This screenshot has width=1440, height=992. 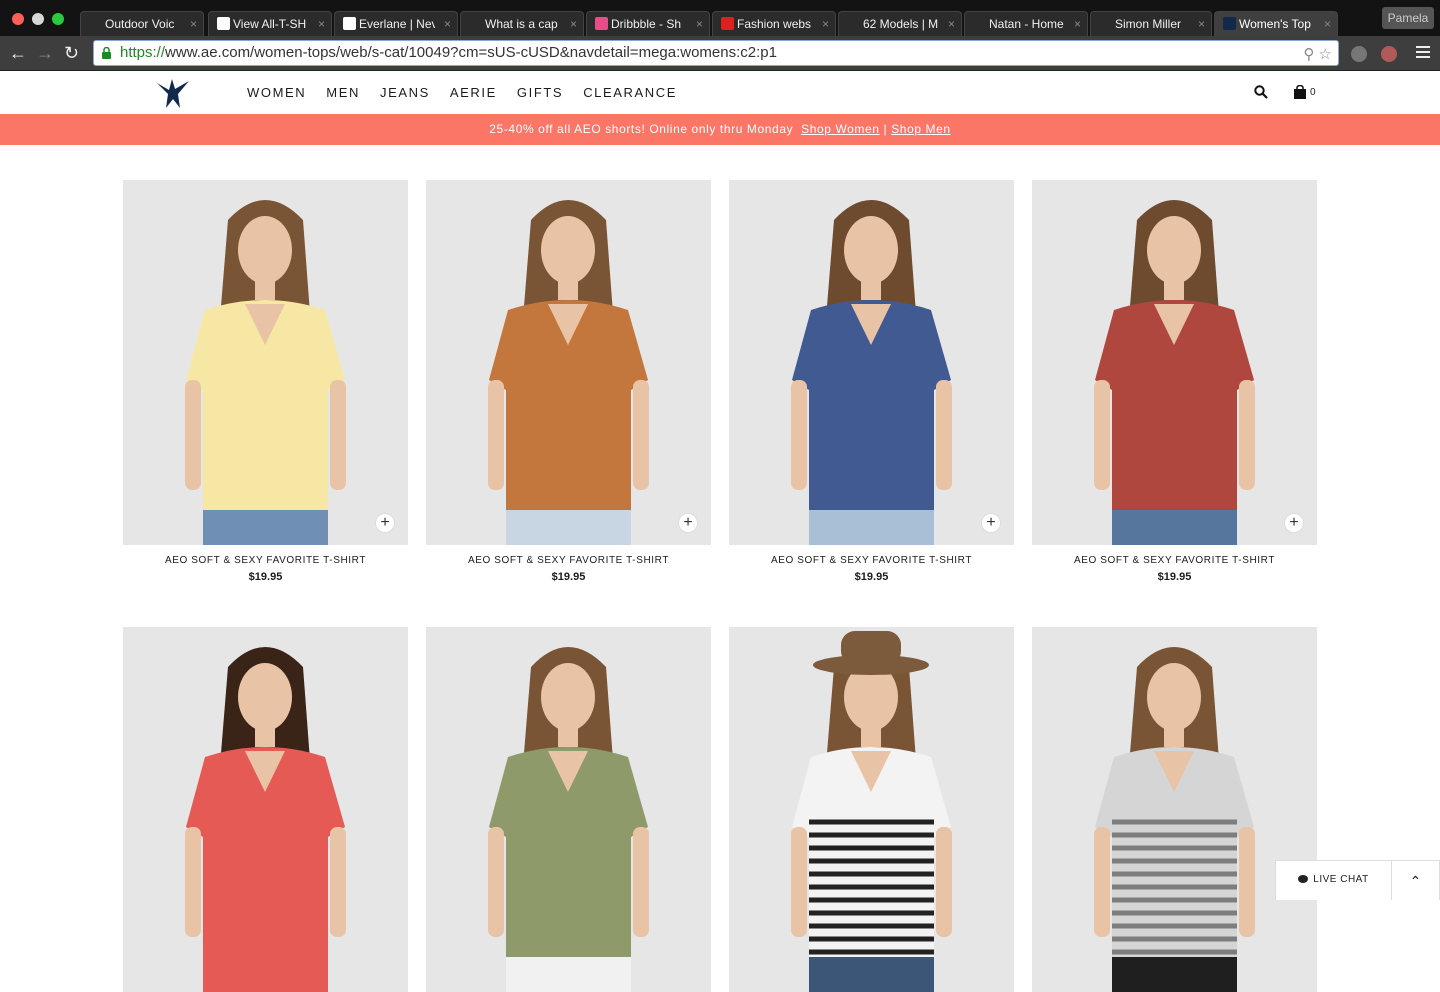 I want to click on tab-title: Women's Top, so click(x=1275, y=24).